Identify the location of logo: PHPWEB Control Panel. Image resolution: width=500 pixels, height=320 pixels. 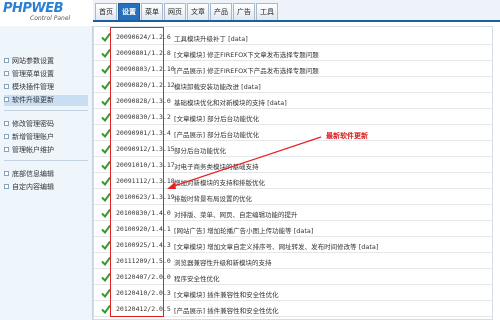
(46, 13).